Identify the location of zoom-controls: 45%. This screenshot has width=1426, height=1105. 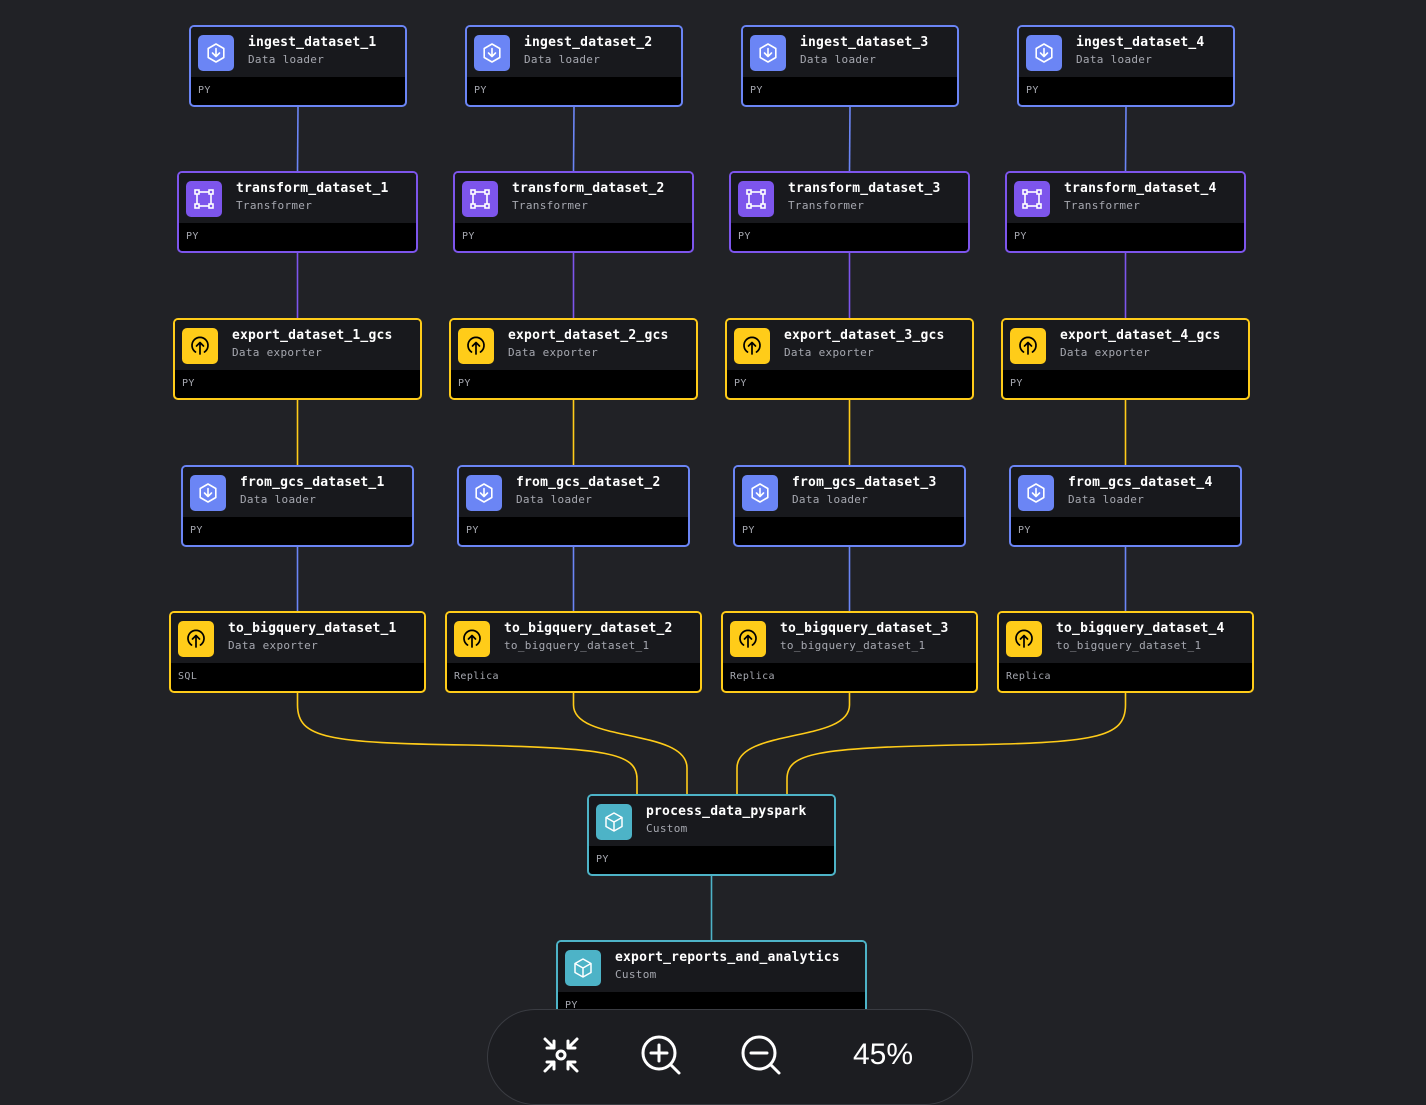
(730, 1057).